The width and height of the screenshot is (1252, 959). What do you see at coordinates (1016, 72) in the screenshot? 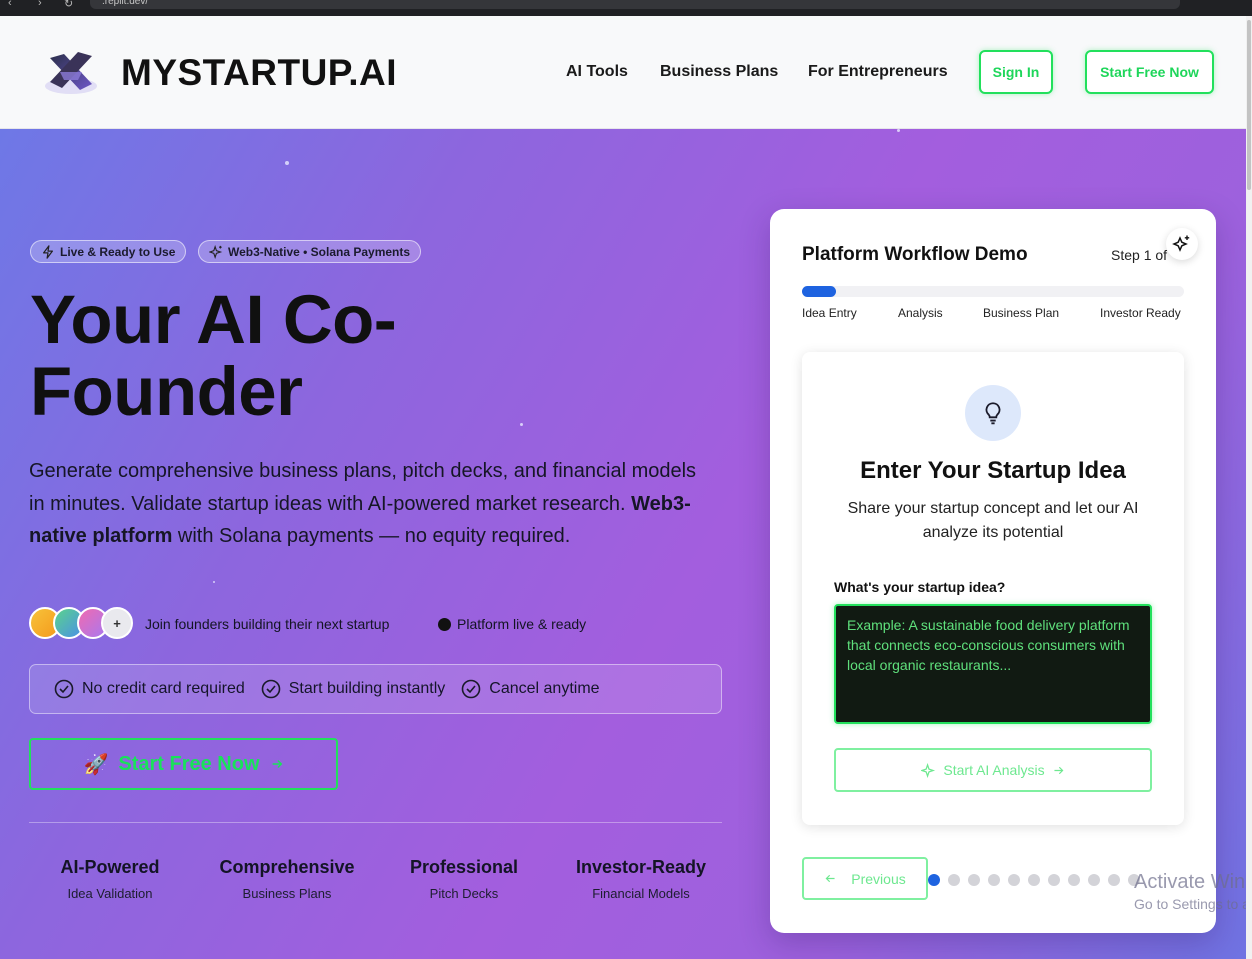
I see `sign-in-button: Sign In` at bounding box center [1016, 72].